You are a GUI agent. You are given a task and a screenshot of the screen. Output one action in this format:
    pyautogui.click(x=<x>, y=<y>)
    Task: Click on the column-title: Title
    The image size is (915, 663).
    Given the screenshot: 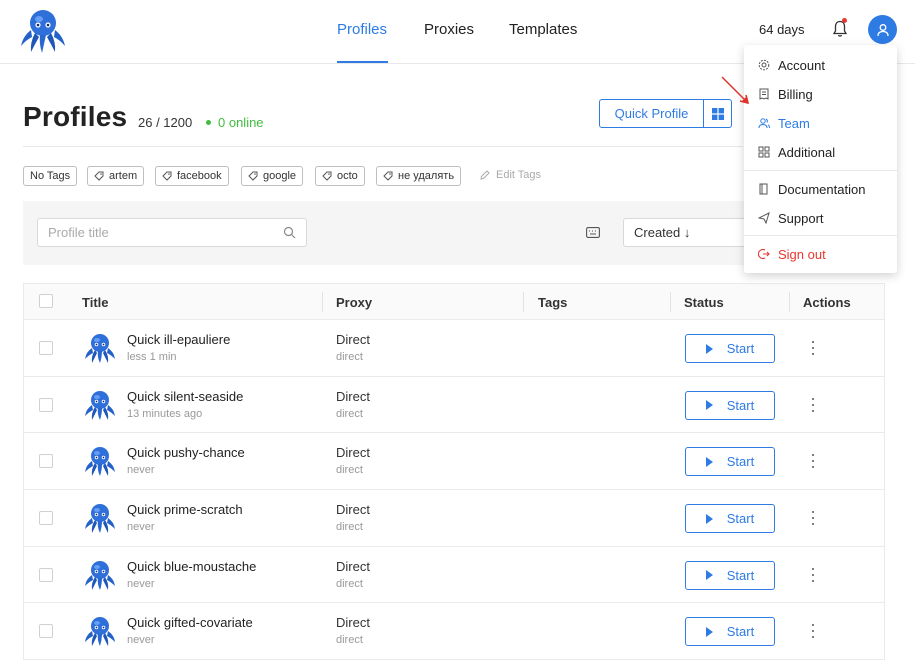 What is the action you would take?
    pyautogui.click(x=95, y=302)
    